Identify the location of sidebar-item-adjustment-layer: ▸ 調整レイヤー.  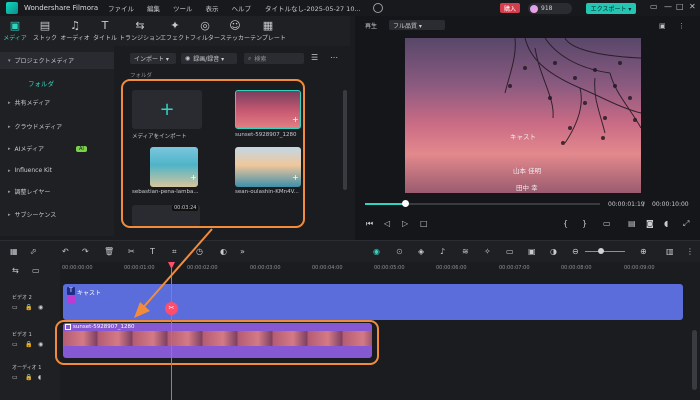
(57, 191).